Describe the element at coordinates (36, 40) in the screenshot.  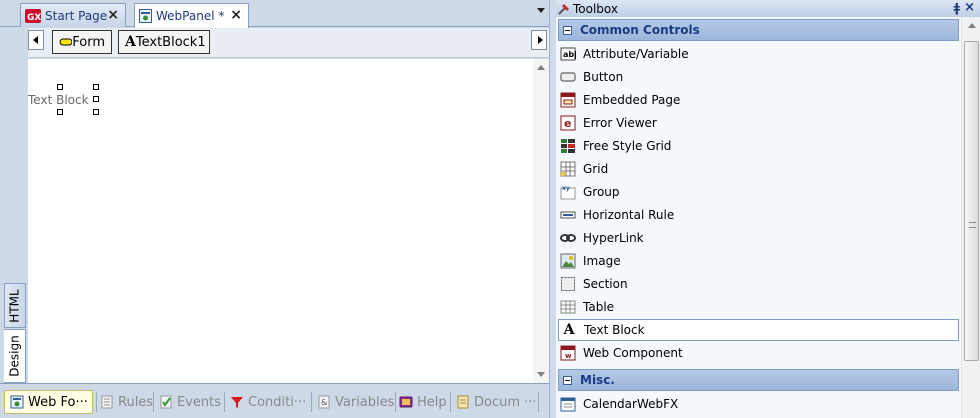
I see `scroll-left-button` at that location.